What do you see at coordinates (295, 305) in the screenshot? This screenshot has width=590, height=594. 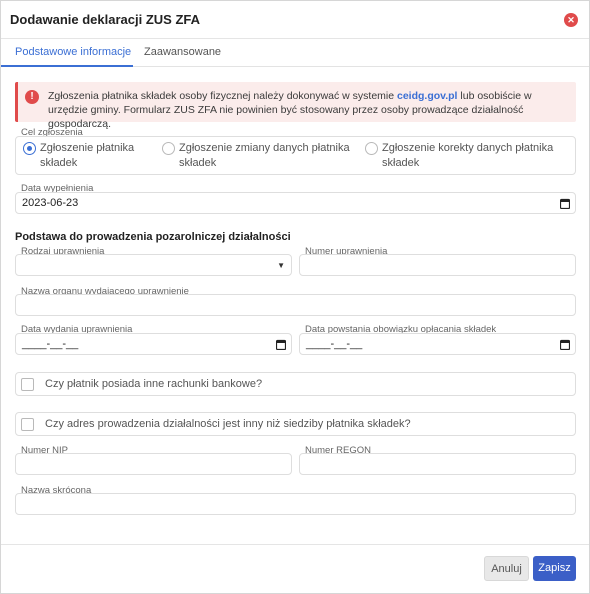 I see `nazwa-organu-input` at bounding box center [295, 305].